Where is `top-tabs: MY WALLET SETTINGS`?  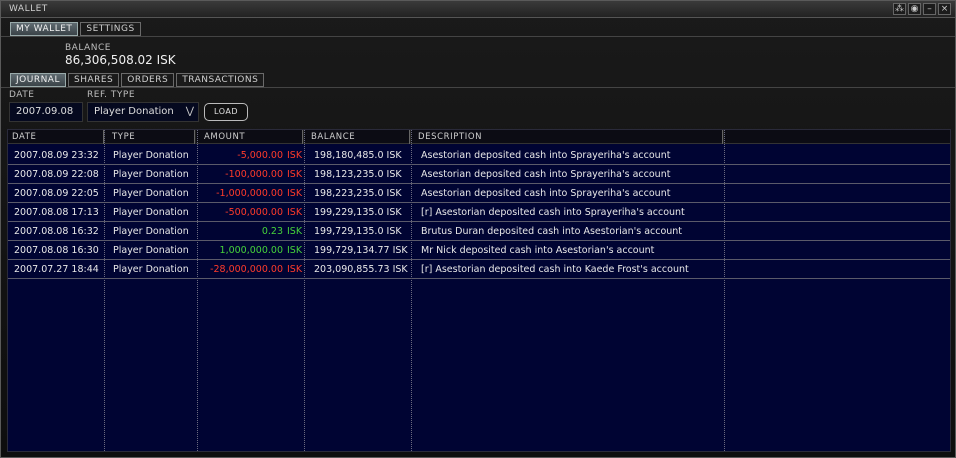
top-tabs: MY WALLET SETTINGS is located at coordinates (75, 29).